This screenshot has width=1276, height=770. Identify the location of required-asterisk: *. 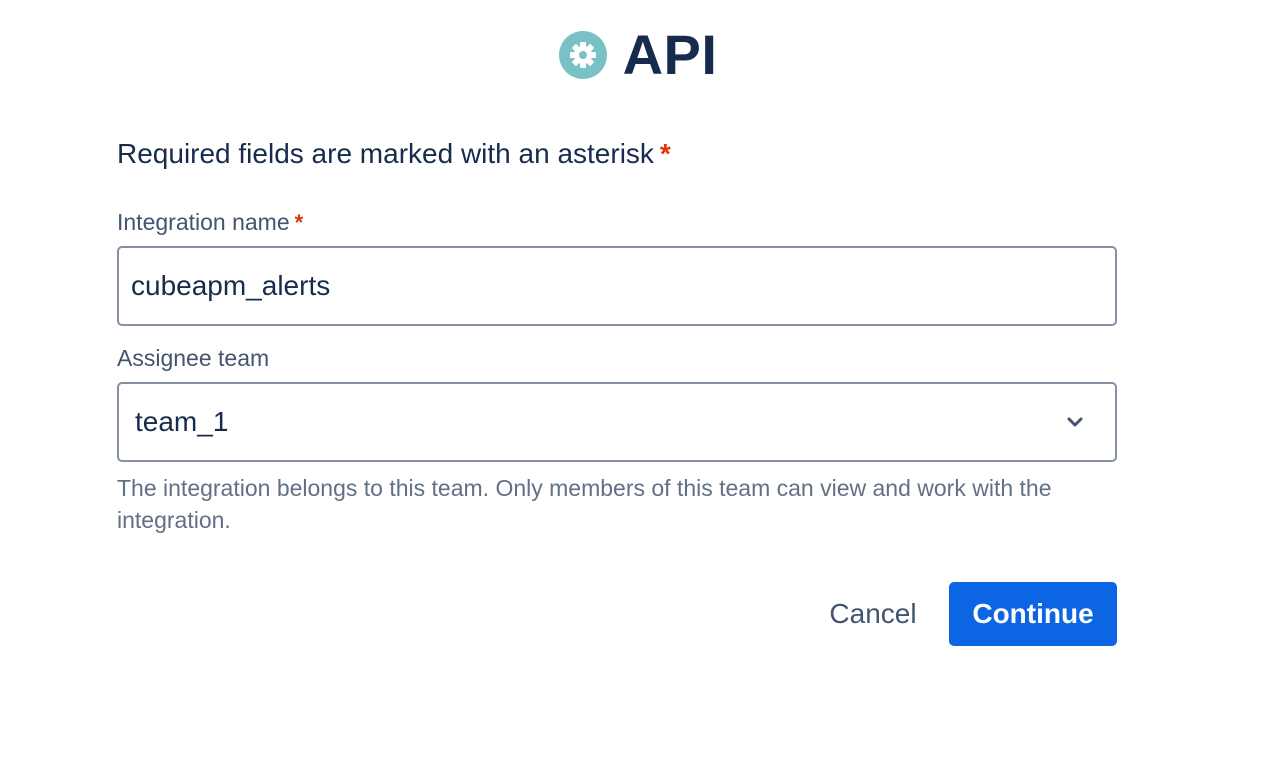
(665, 153).